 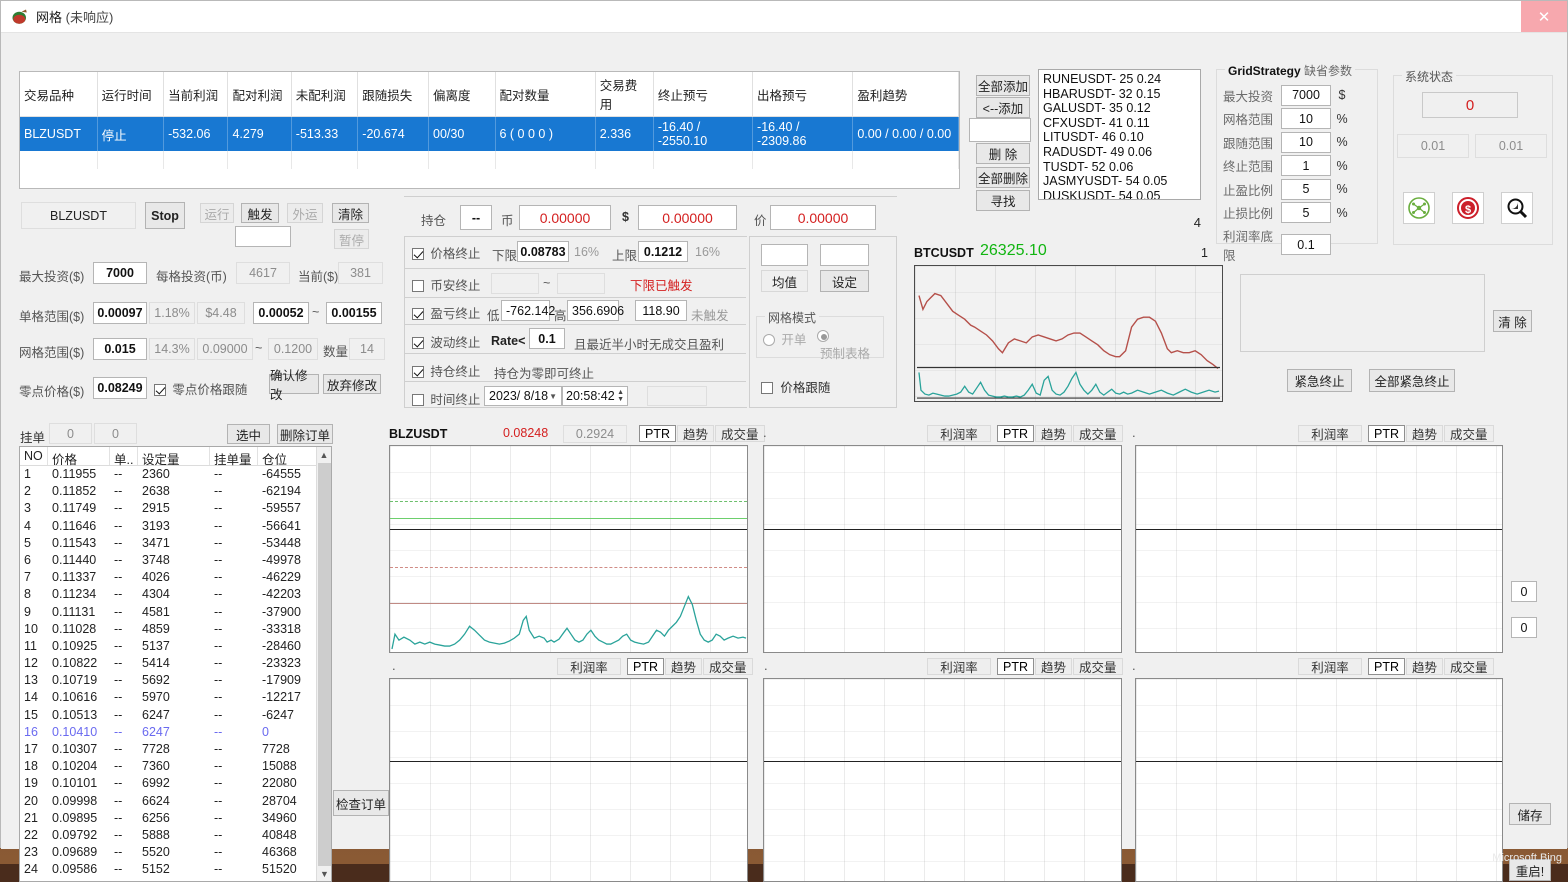 I want to click on order-row: 60.11440--3748---49978, so click(x=175, y=560).